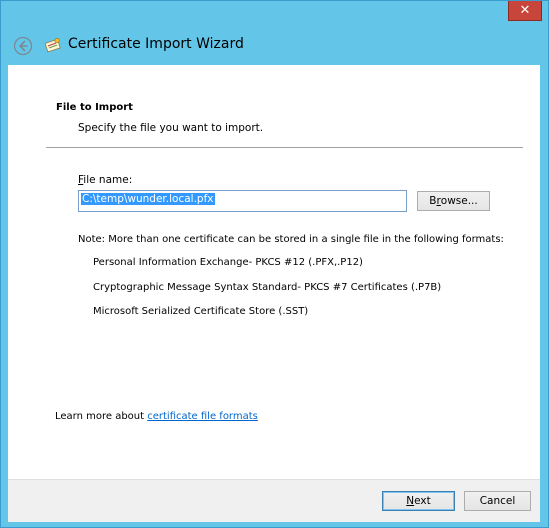  What do you see at coordinates (156, 44) in the screenshot?
I see `window-title: Certificate Import Wizard` at bounding box center [156, 44].